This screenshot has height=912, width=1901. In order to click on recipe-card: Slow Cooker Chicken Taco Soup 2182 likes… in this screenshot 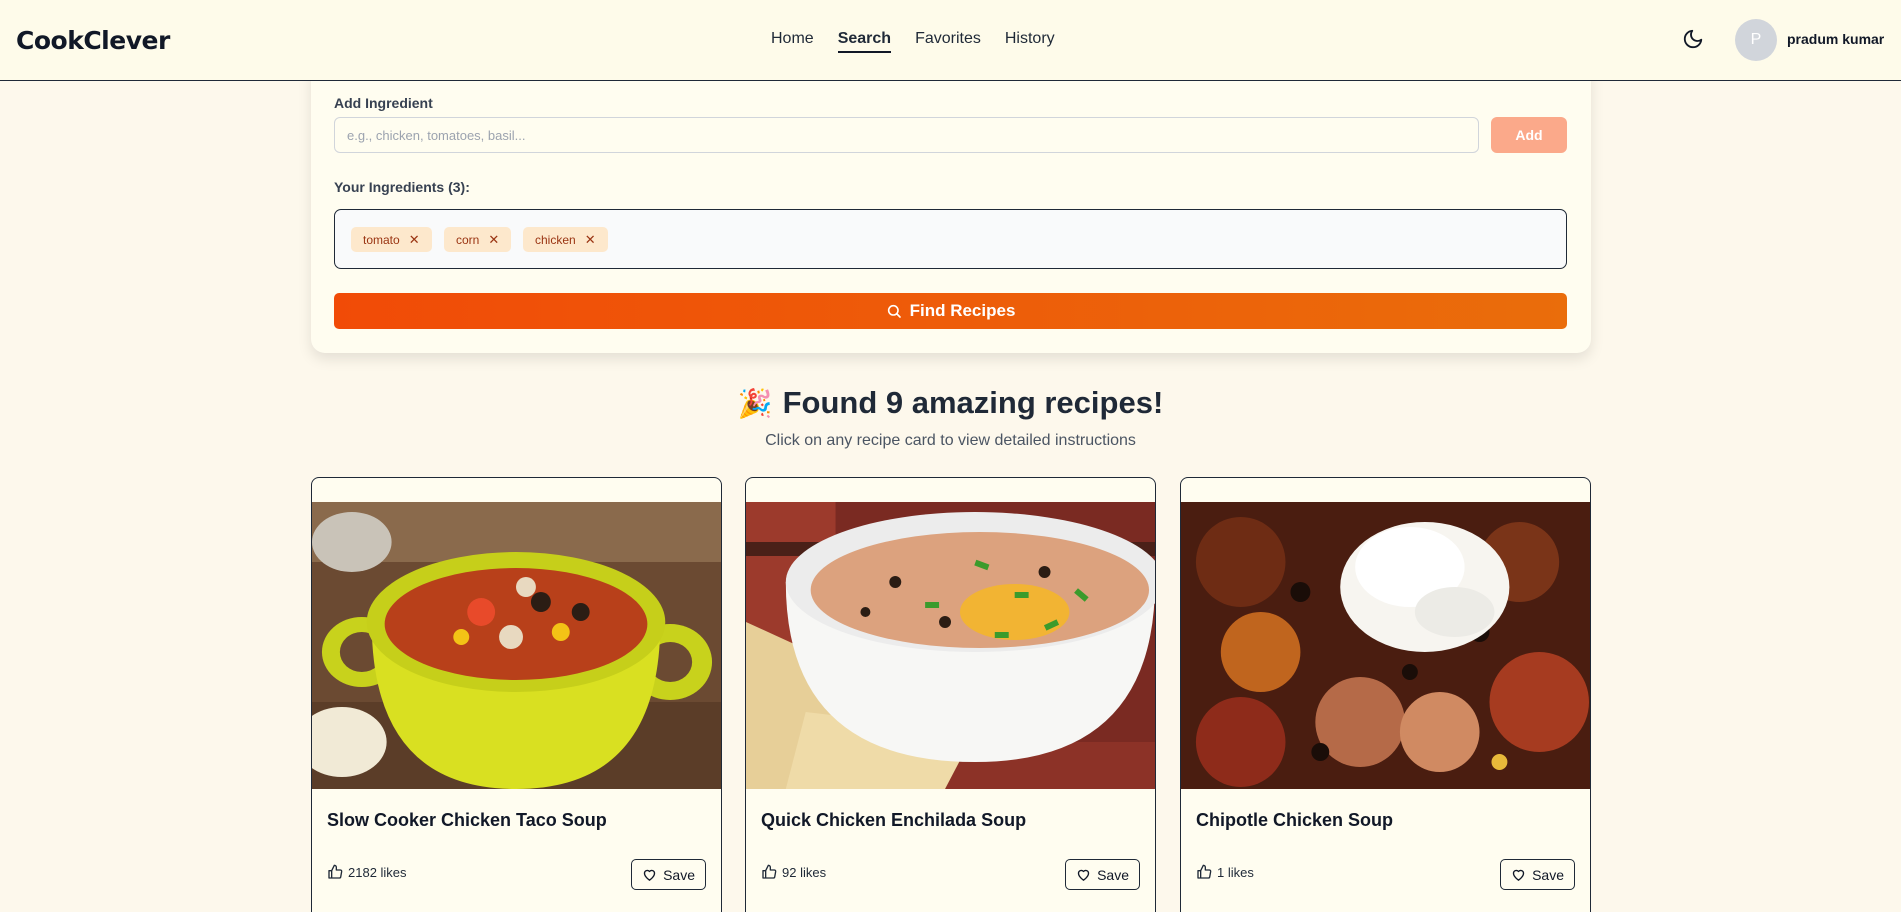, I will do `click(516, 694)`.